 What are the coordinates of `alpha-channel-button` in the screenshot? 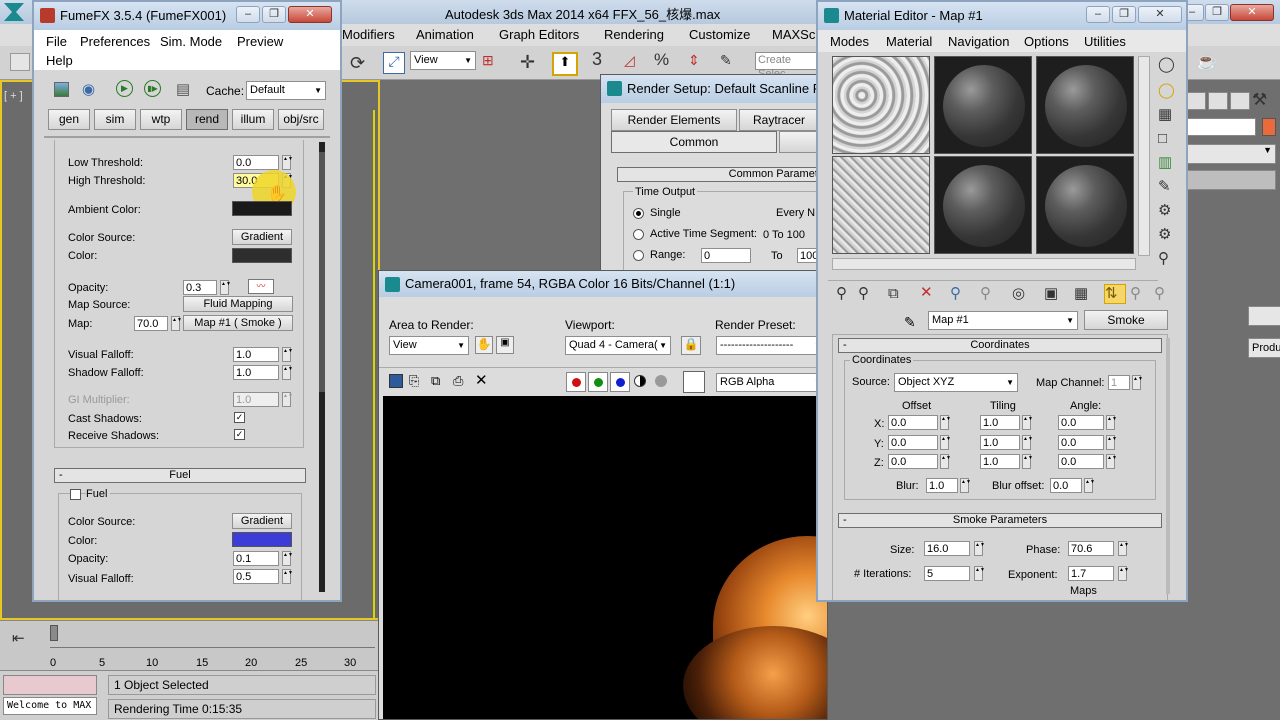 It's located at (640, 381).